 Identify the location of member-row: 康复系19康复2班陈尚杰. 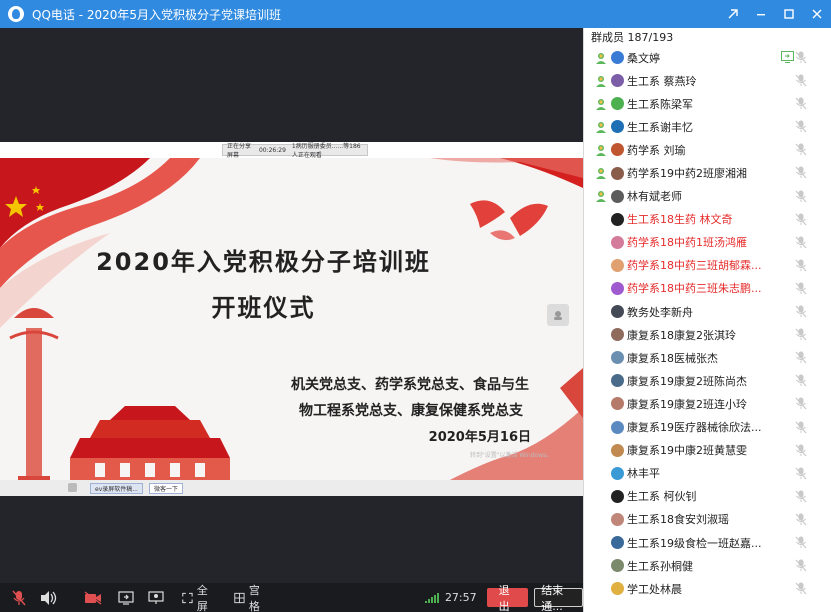
(707, 380).